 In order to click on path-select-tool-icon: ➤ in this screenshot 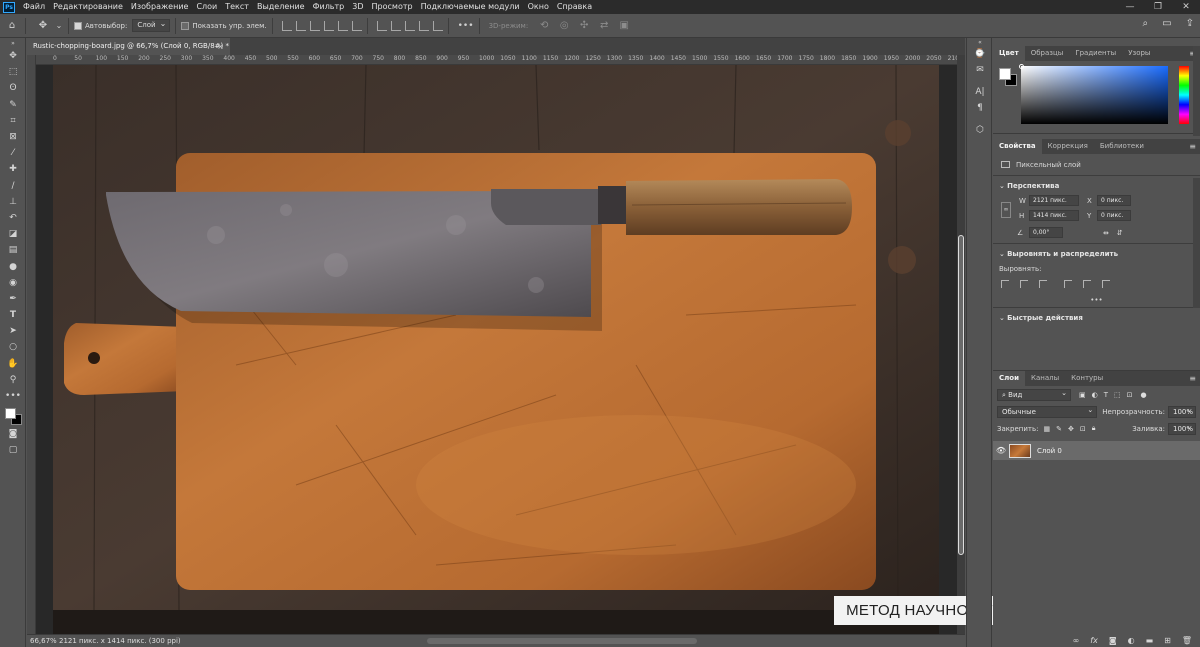, I will do `click(13, 331)`.